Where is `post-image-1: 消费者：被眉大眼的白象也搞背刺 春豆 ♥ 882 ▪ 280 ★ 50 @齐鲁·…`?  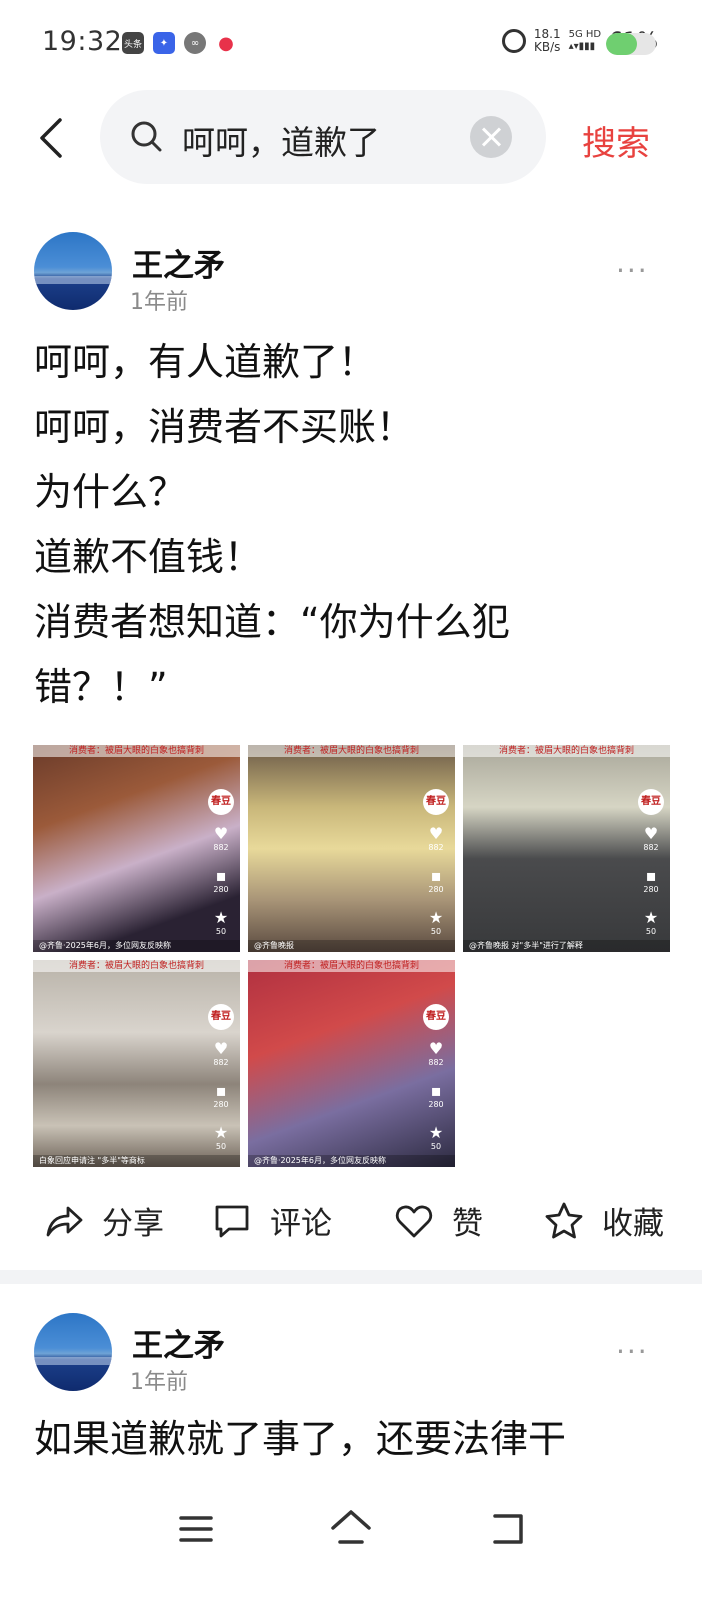
post-image-1: 消费者：被眉大眼的白象也搞背刺 春豆 ♥ 882 ▪ 280 ★ 50 @齐鲁·… is located at coordinates (136, 848).